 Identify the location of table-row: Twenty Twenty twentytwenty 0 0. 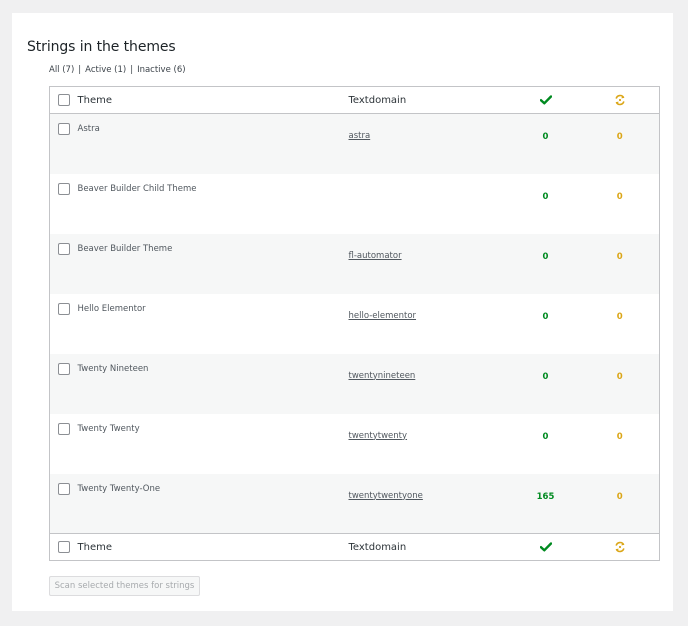
(354, 443).